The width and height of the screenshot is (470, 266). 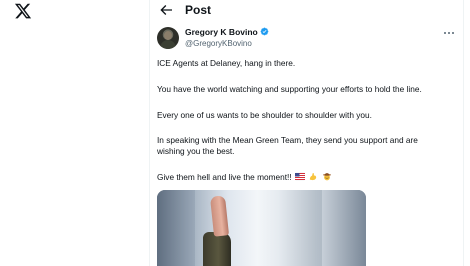 I want to click on post-header: Post, so click(x=306, y=11).